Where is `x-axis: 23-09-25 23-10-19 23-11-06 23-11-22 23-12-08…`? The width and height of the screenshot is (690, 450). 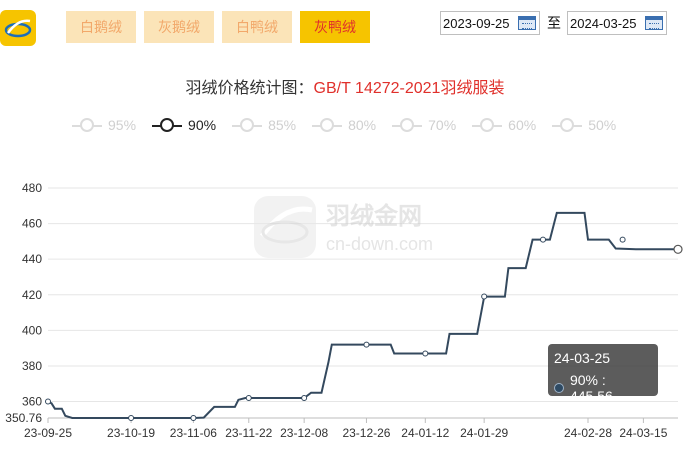
x-axis: 23-09-25 23-10-19 23-11-06 23-11-22 23-12-08… is located at coordinates (346, 429).